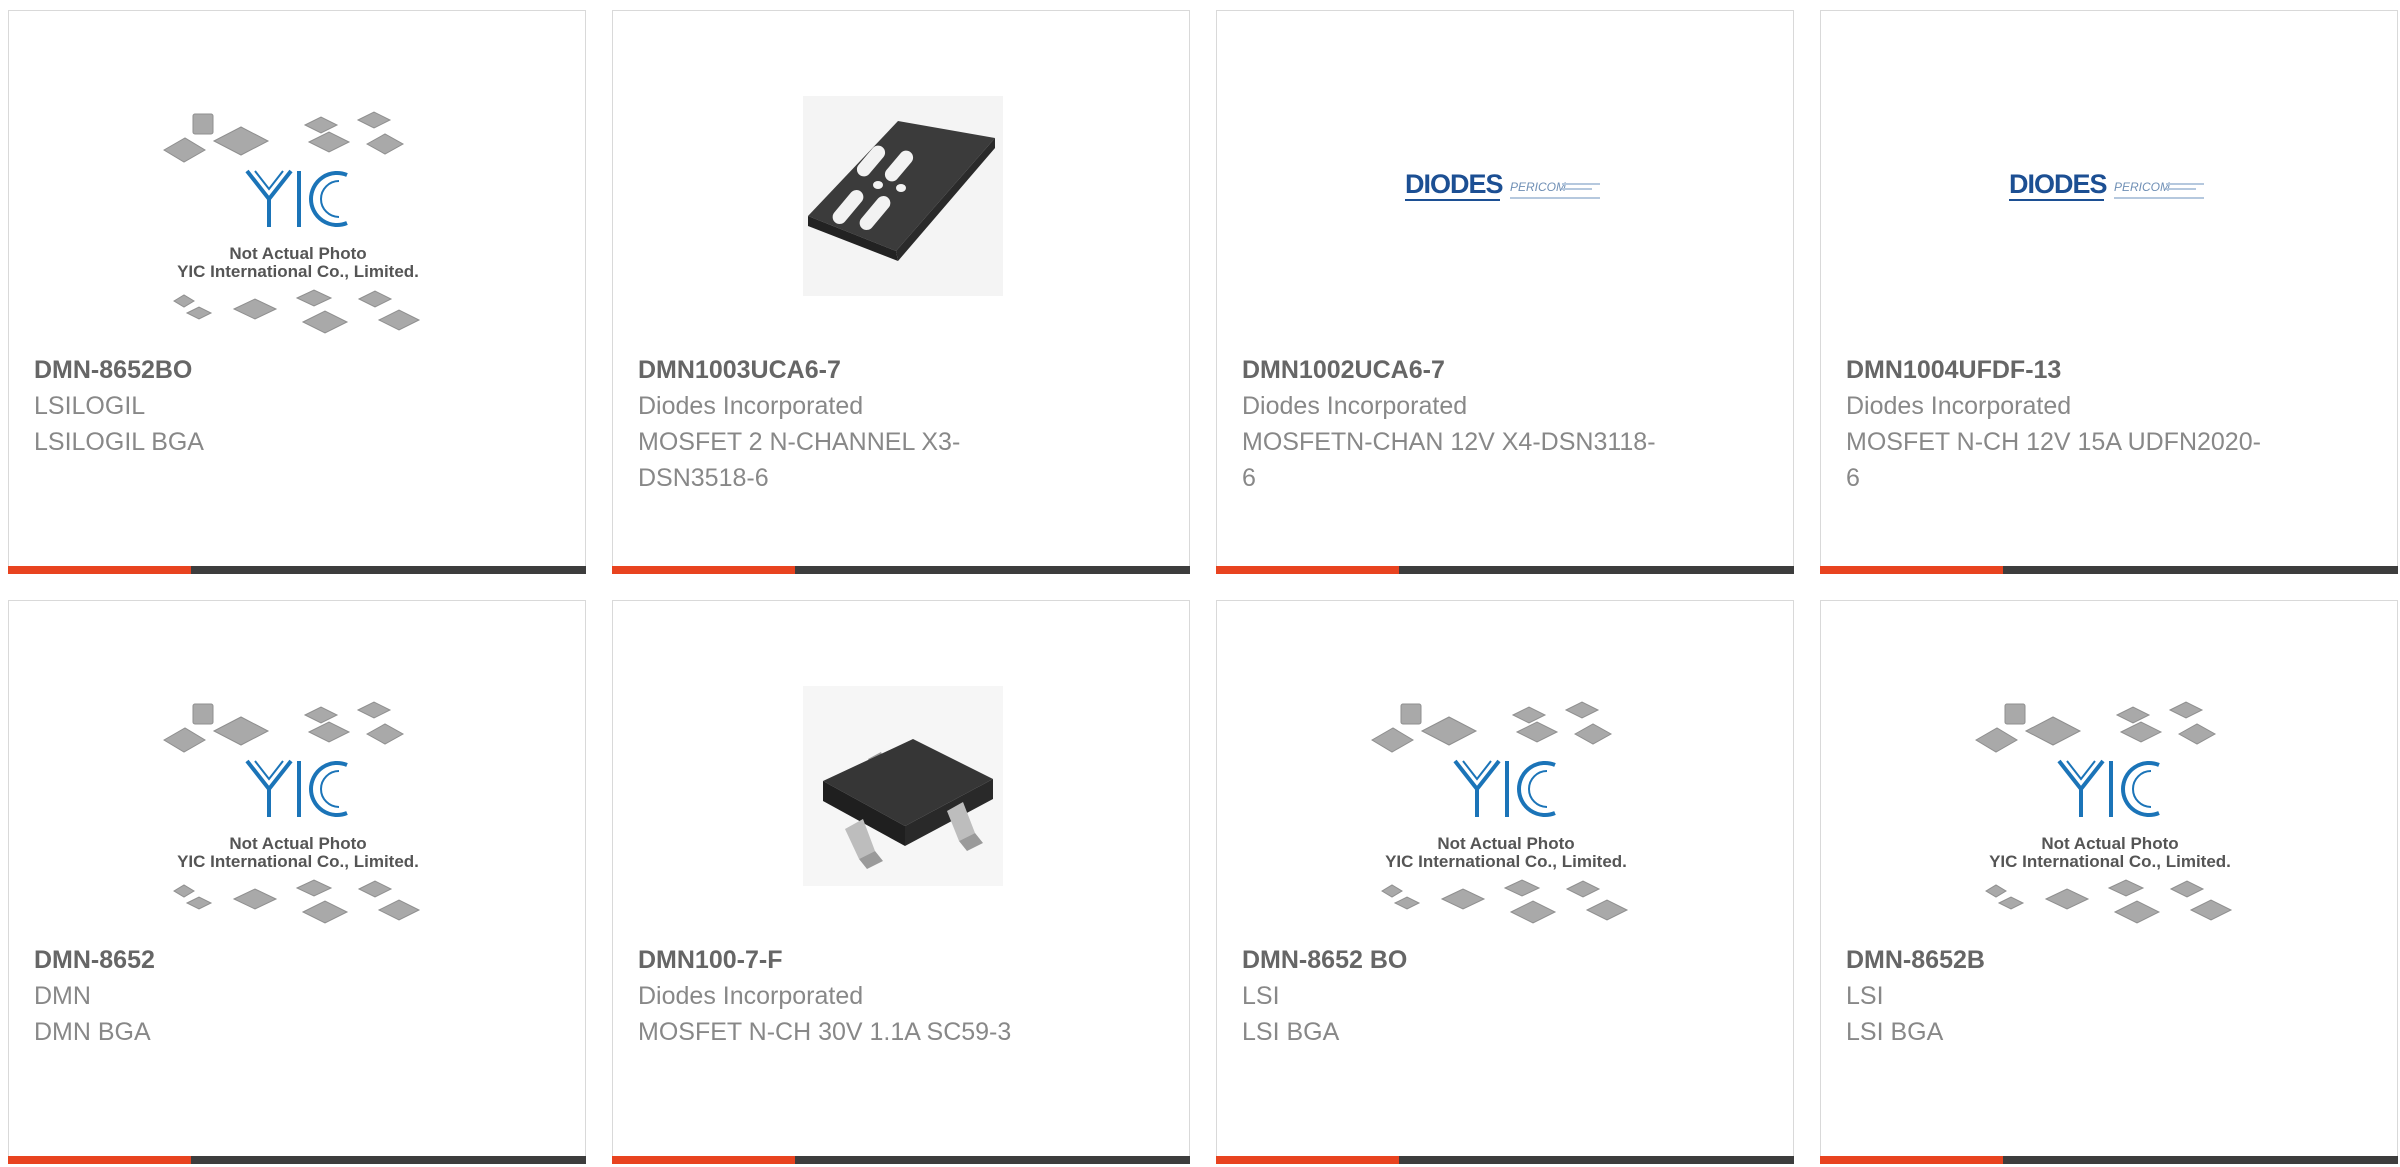 The image size is (2400, 1167). Describe the element at coordinates (119, 442) in the screenshot. I see `description: LSILOGIL BGA` at that location.